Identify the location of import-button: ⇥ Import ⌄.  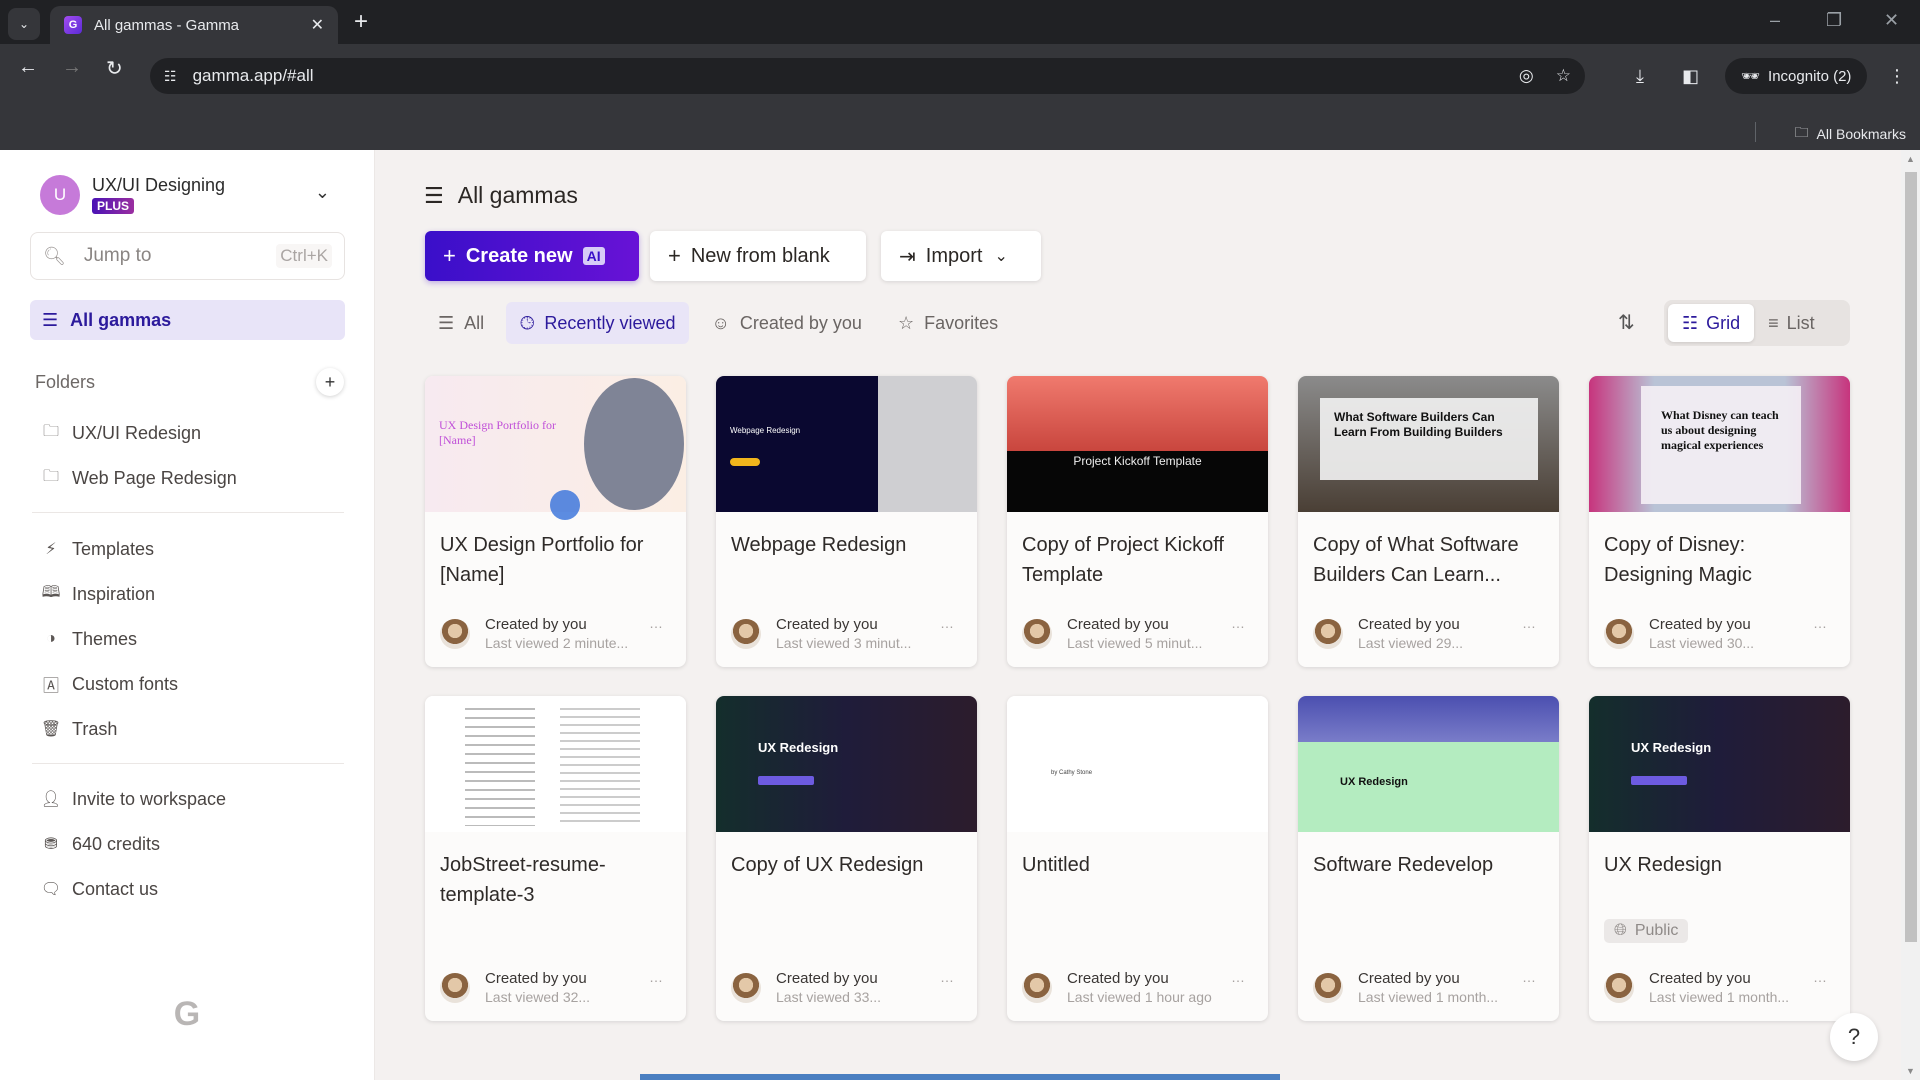
(961, 256).